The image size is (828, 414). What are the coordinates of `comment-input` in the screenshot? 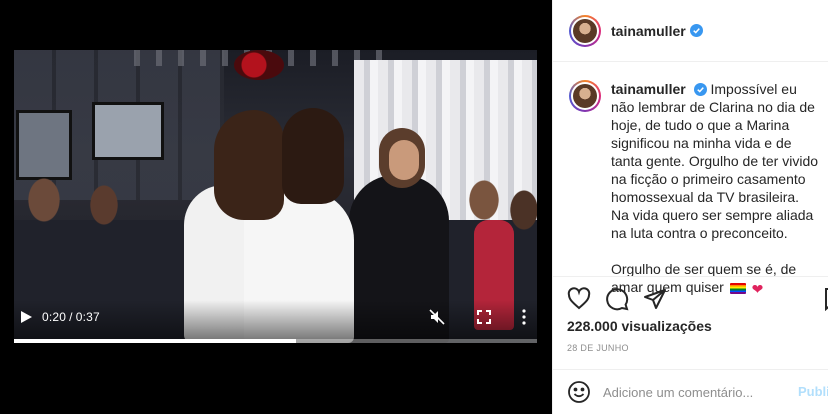 It's located at (693, 392).